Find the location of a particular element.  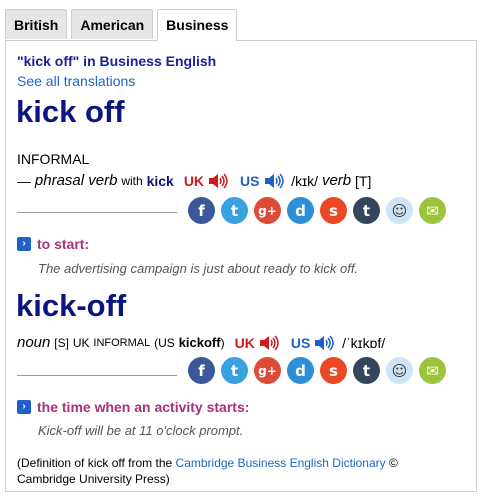

with-label: with is located at coordinates (132, 180).